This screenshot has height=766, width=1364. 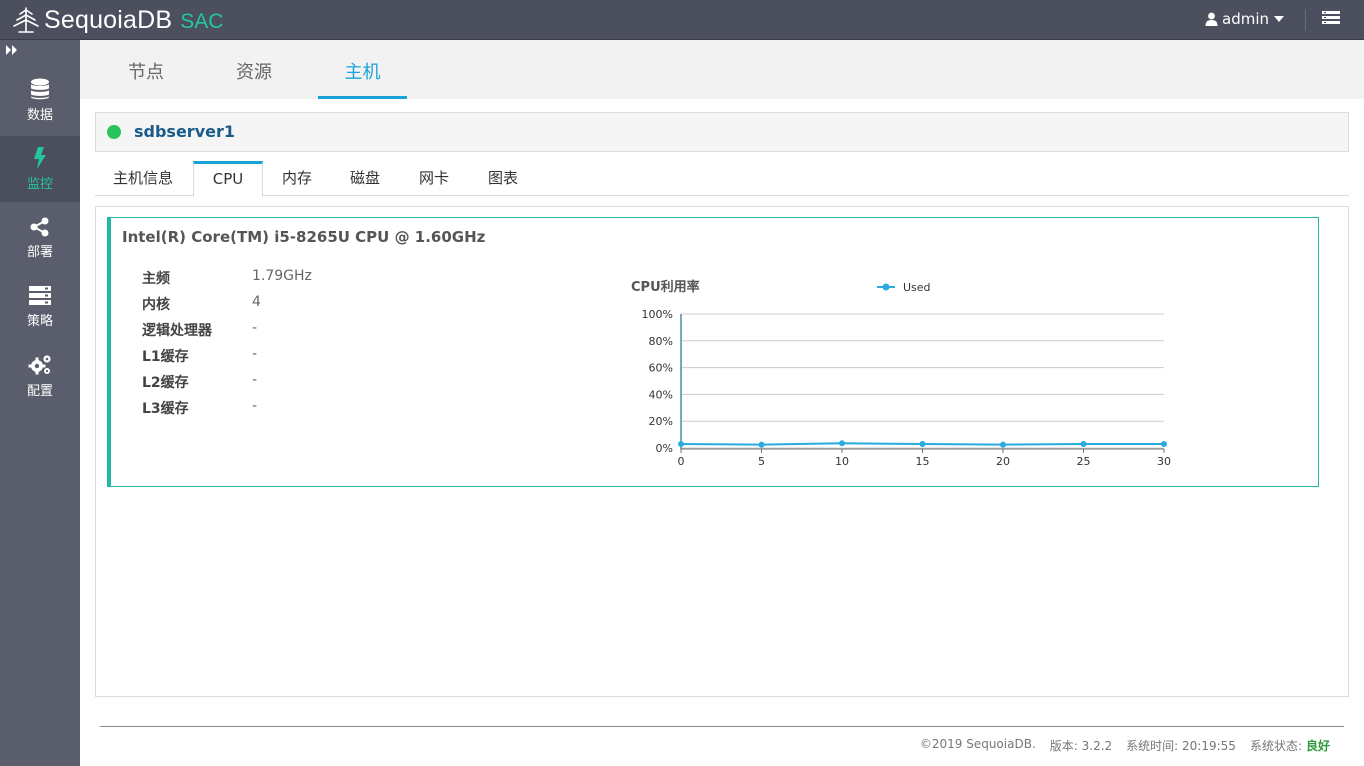 What do you see at coordinates (108, 19) in the screenshot?
I see `brand-name: SequoiaDB` at bounding box center [108, 19].